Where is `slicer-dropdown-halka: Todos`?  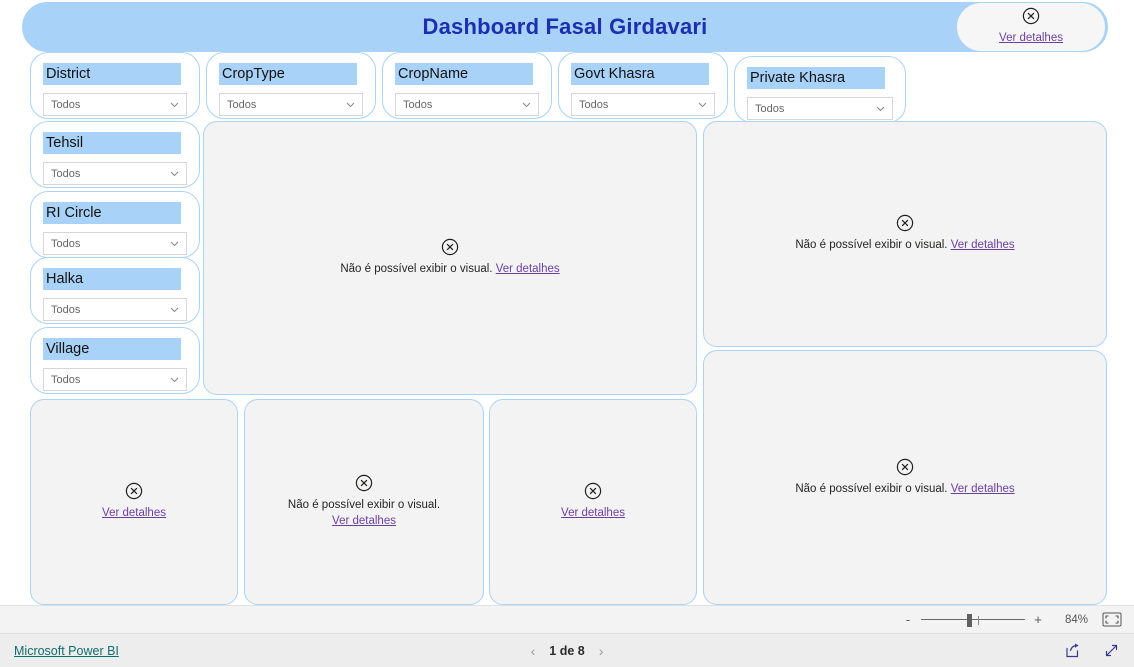 slicer-dropdown-halka: Todos is located at coordinates (115, 309).